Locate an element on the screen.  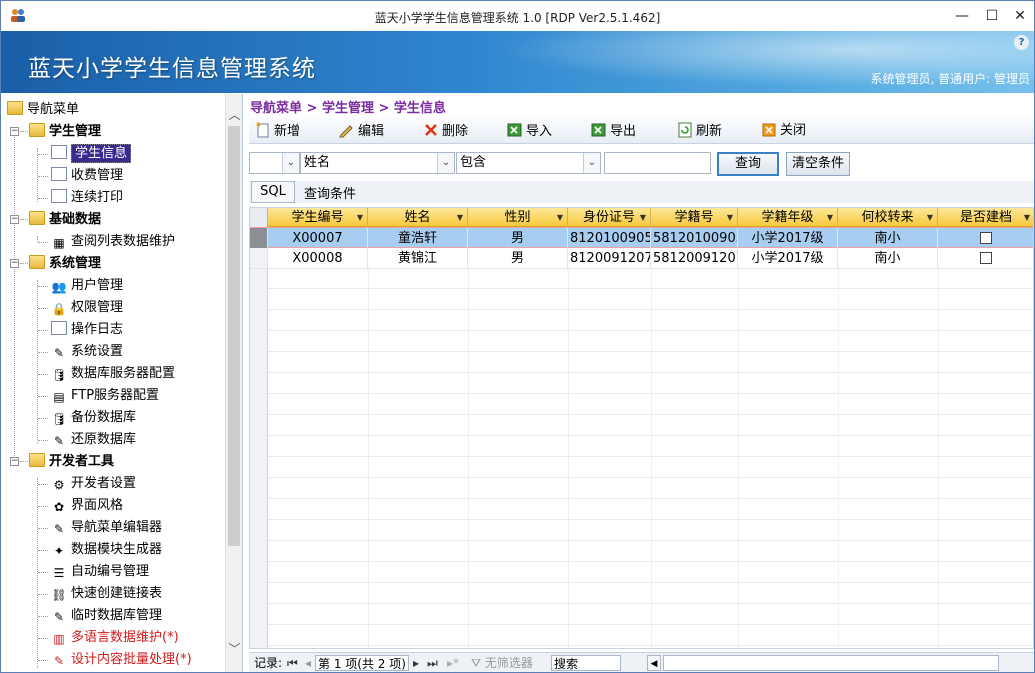
refresh-button: 刷新 is located at coordinates (699, 132).